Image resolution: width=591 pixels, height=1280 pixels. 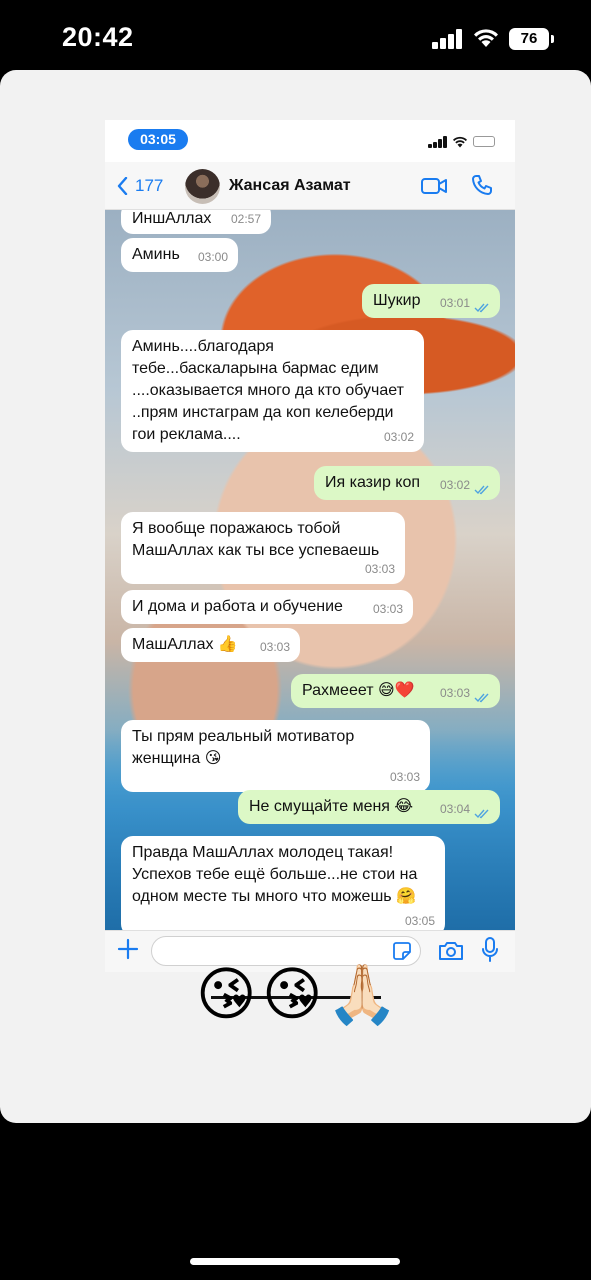 I want to click on message-text: МашАллах 👍, so click(x=185, y=644).